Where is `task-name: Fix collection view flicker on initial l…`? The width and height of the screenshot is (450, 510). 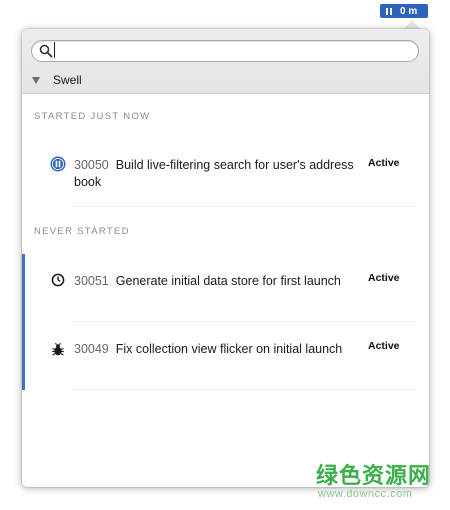
task-name: Fix collection view flicker on initial l… is located at coordinates (229, 349).